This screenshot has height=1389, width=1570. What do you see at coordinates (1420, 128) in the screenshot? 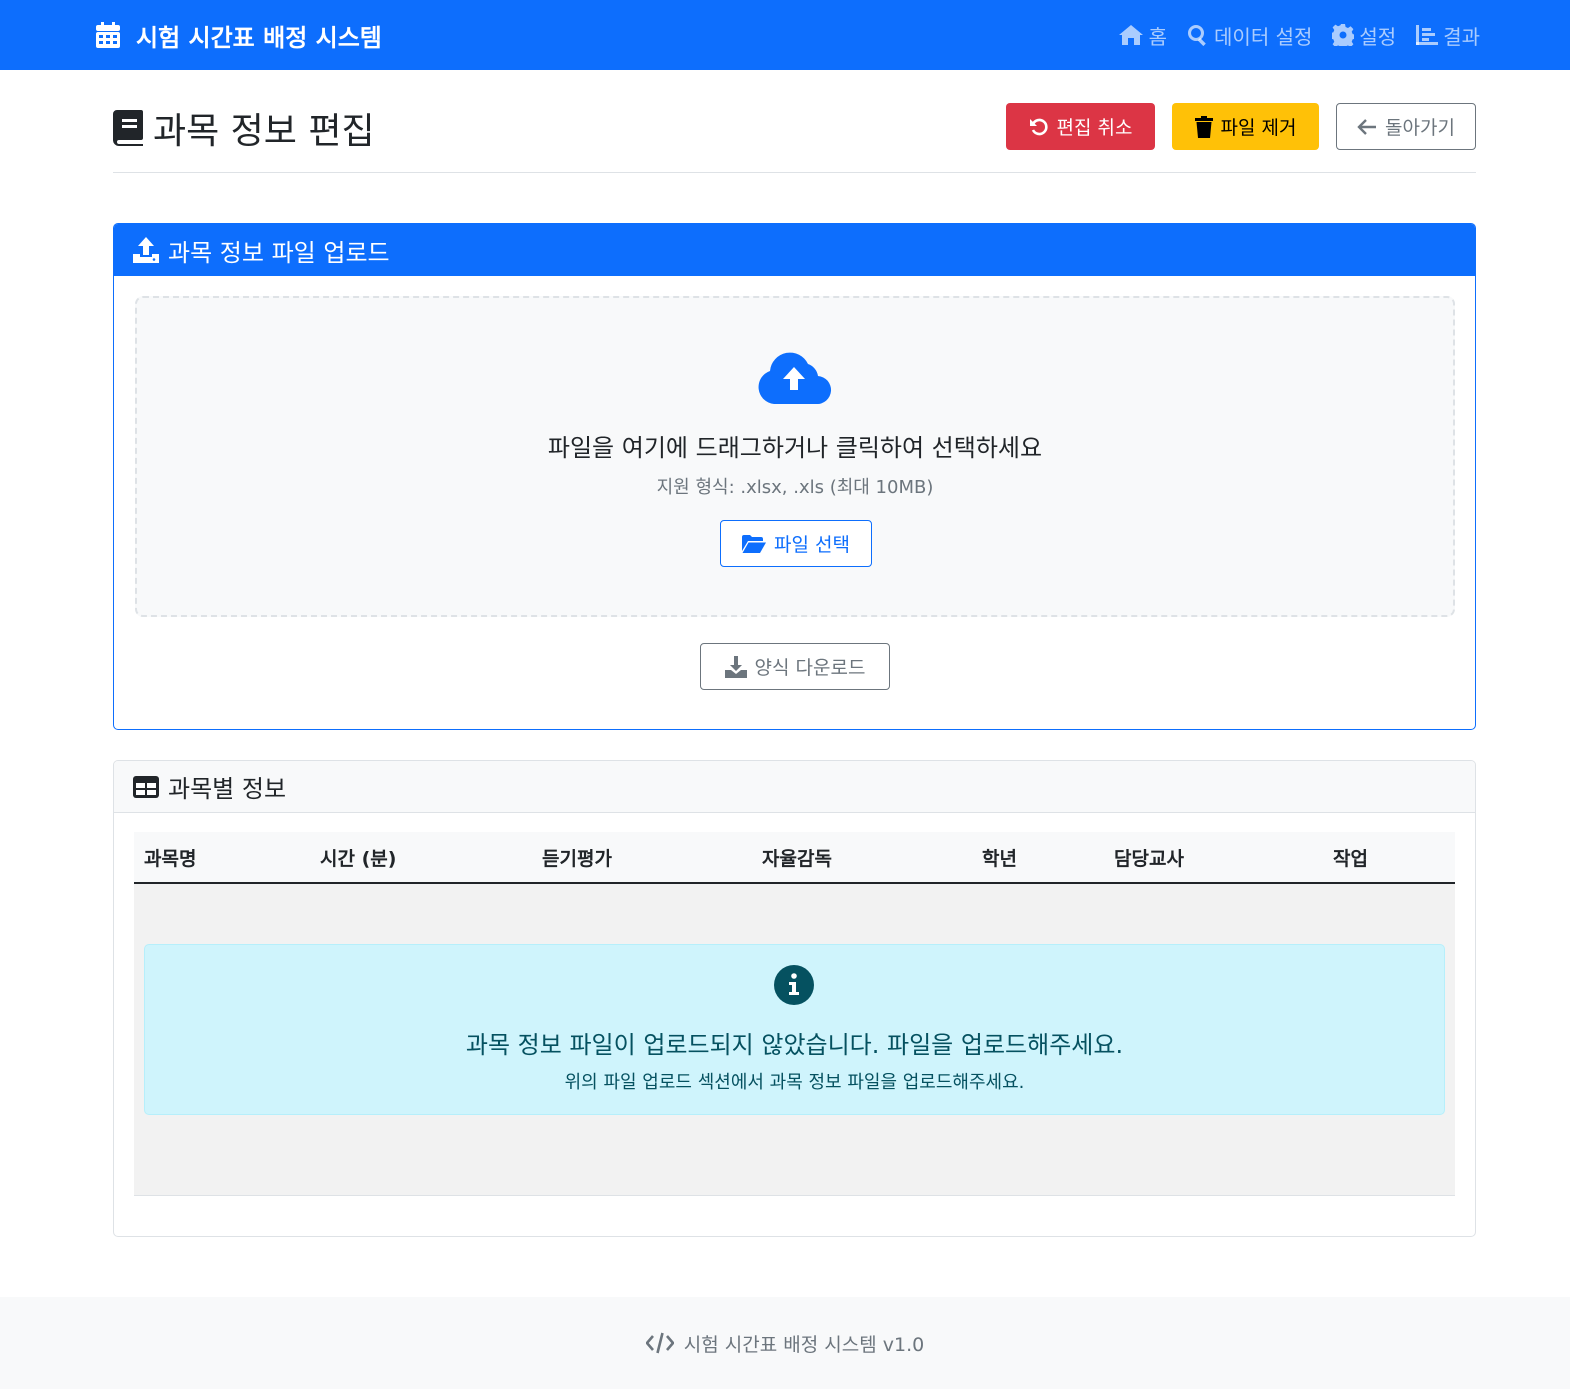
I see `back-label: 돌아가기` at bounding box center [1420, 128].